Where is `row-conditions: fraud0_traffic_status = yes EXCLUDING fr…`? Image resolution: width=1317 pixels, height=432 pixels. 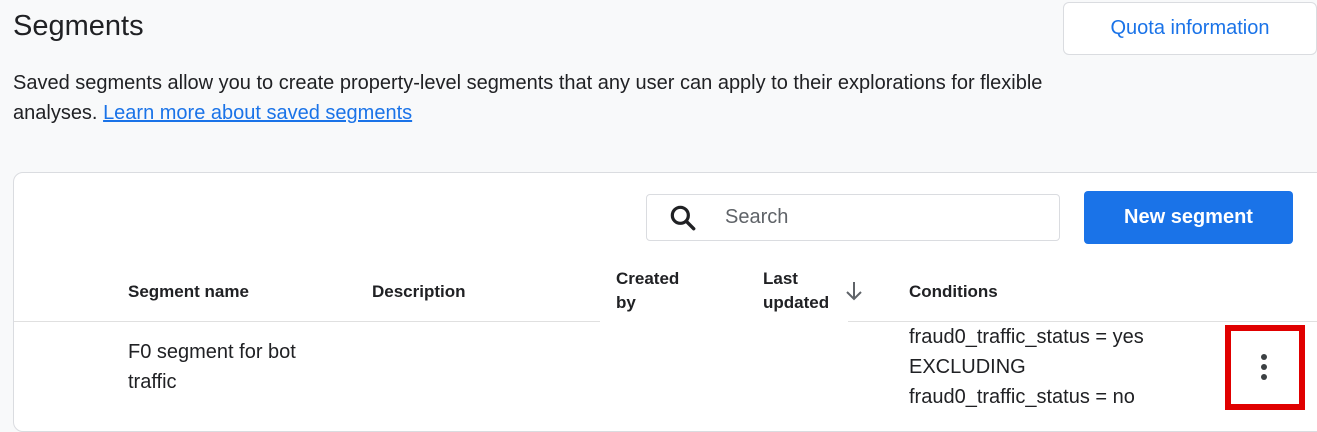
row-conditions: fraud0_traffic_status = yes EXCLUDING fr… is located at coordinates (1026, 367).